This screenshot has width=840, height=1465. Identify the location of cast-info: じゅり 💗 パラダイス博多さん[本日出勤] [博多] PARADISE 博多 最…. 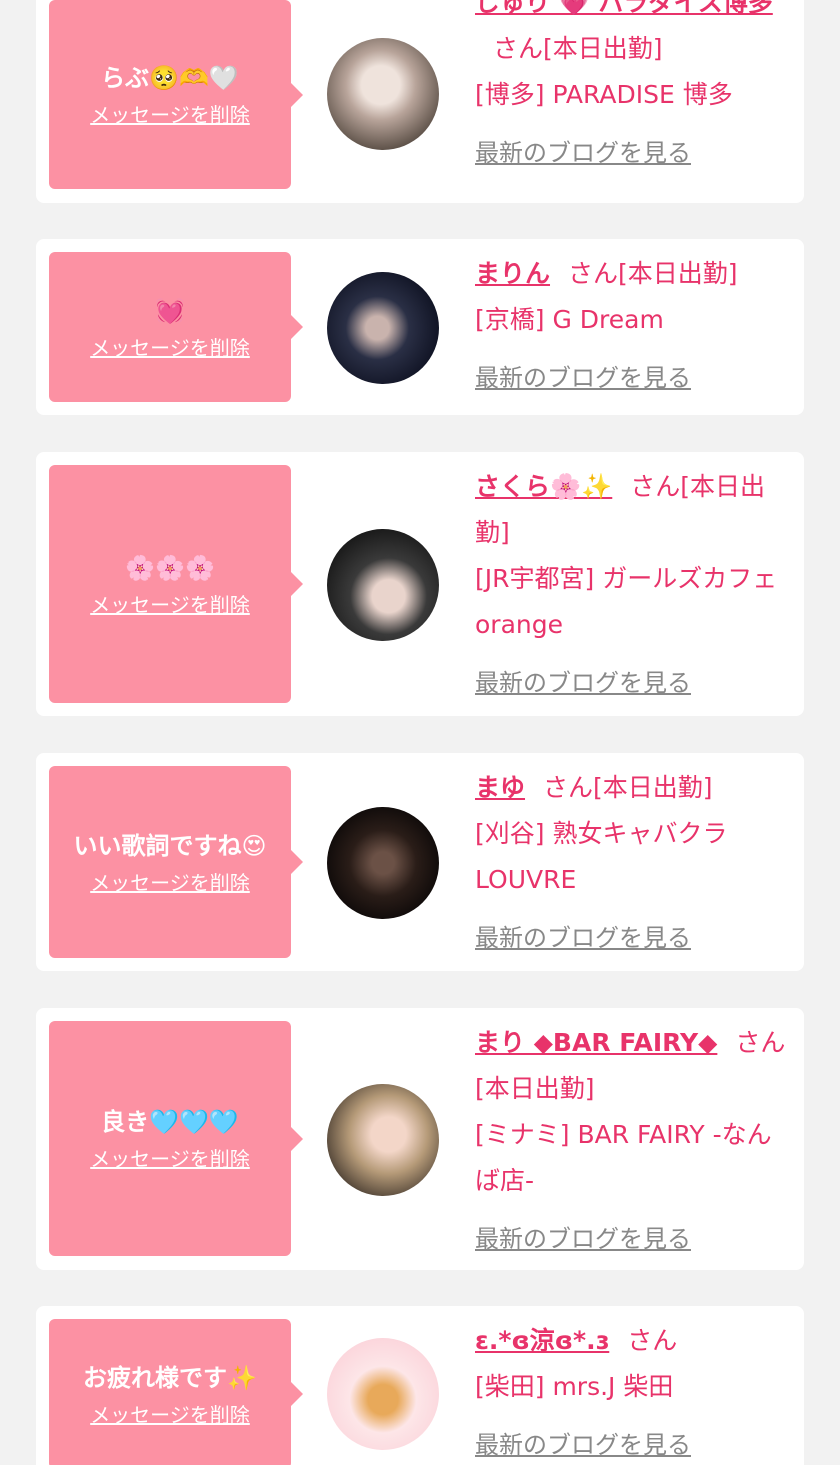
(634, 88).